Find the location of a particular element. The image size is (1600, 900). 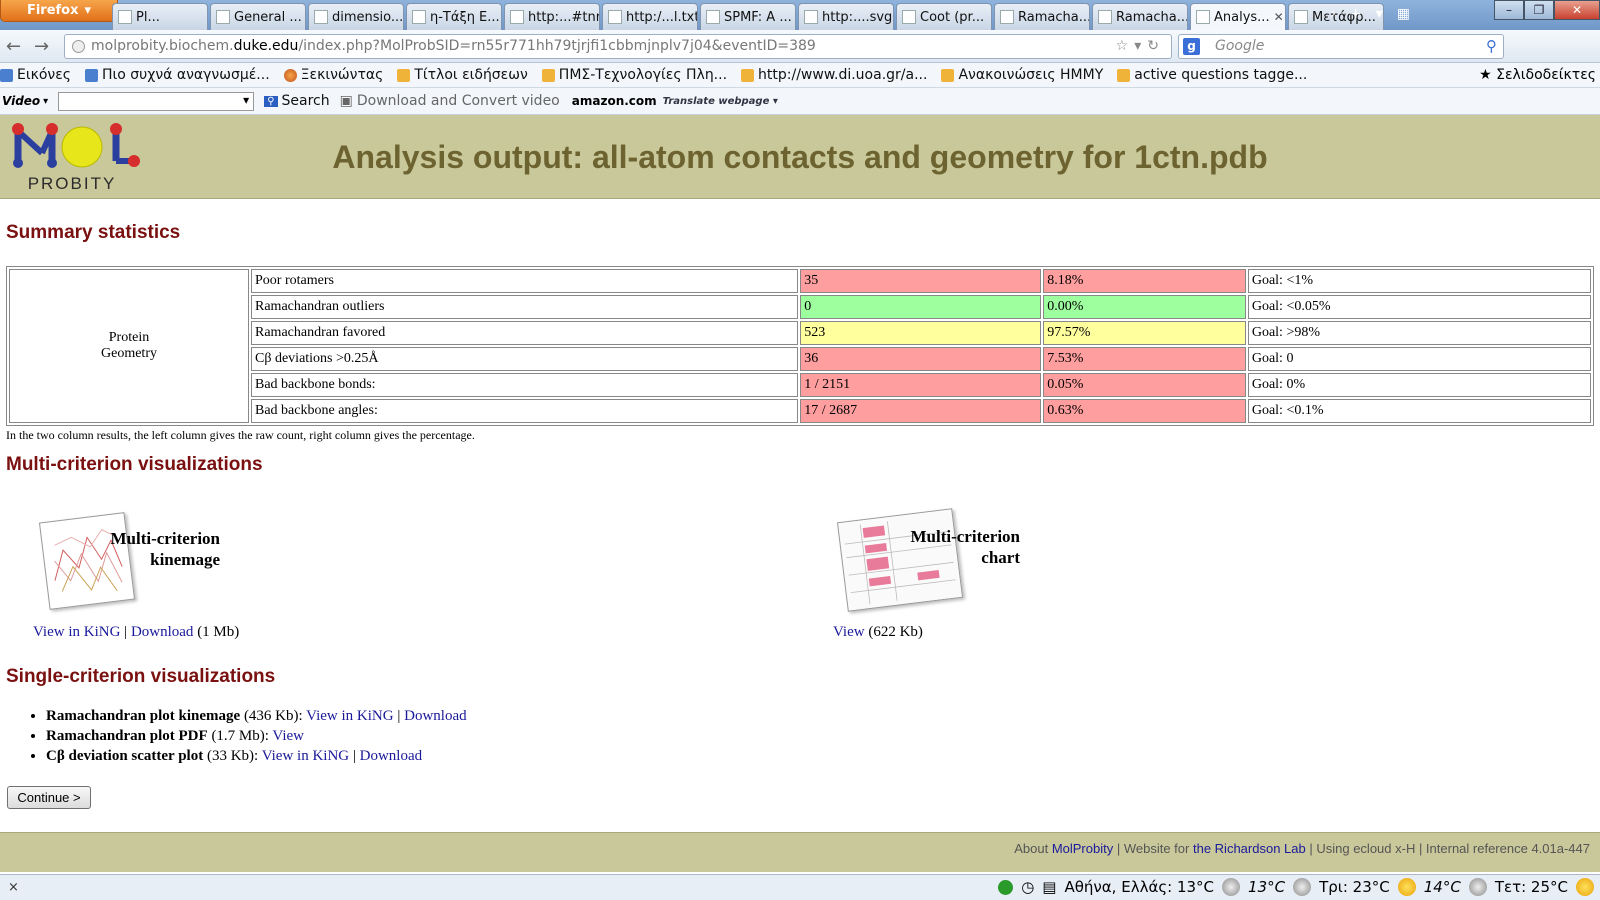

footer-about: About is located at coordinates (1031, 848).